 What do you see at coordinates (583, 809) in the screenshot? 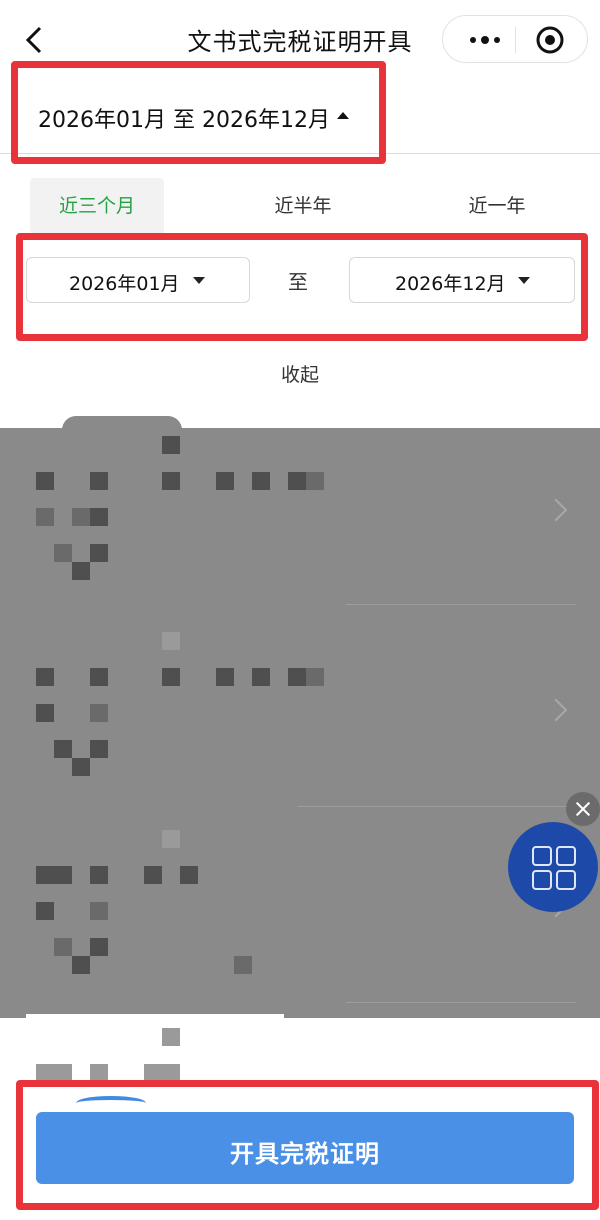
I see `close-floating-icon` at bounding box center [583, 809].